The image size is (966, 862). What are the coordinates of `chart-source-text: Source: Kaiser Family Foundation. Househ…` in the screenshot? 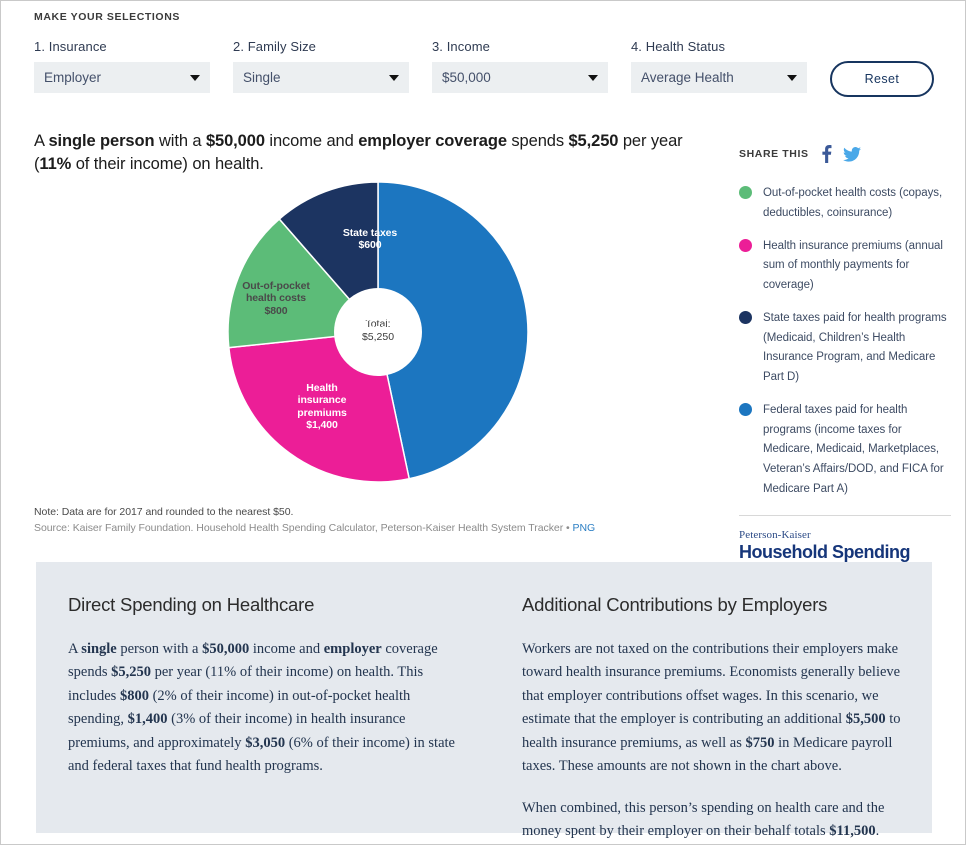 It's located at (303, 528).